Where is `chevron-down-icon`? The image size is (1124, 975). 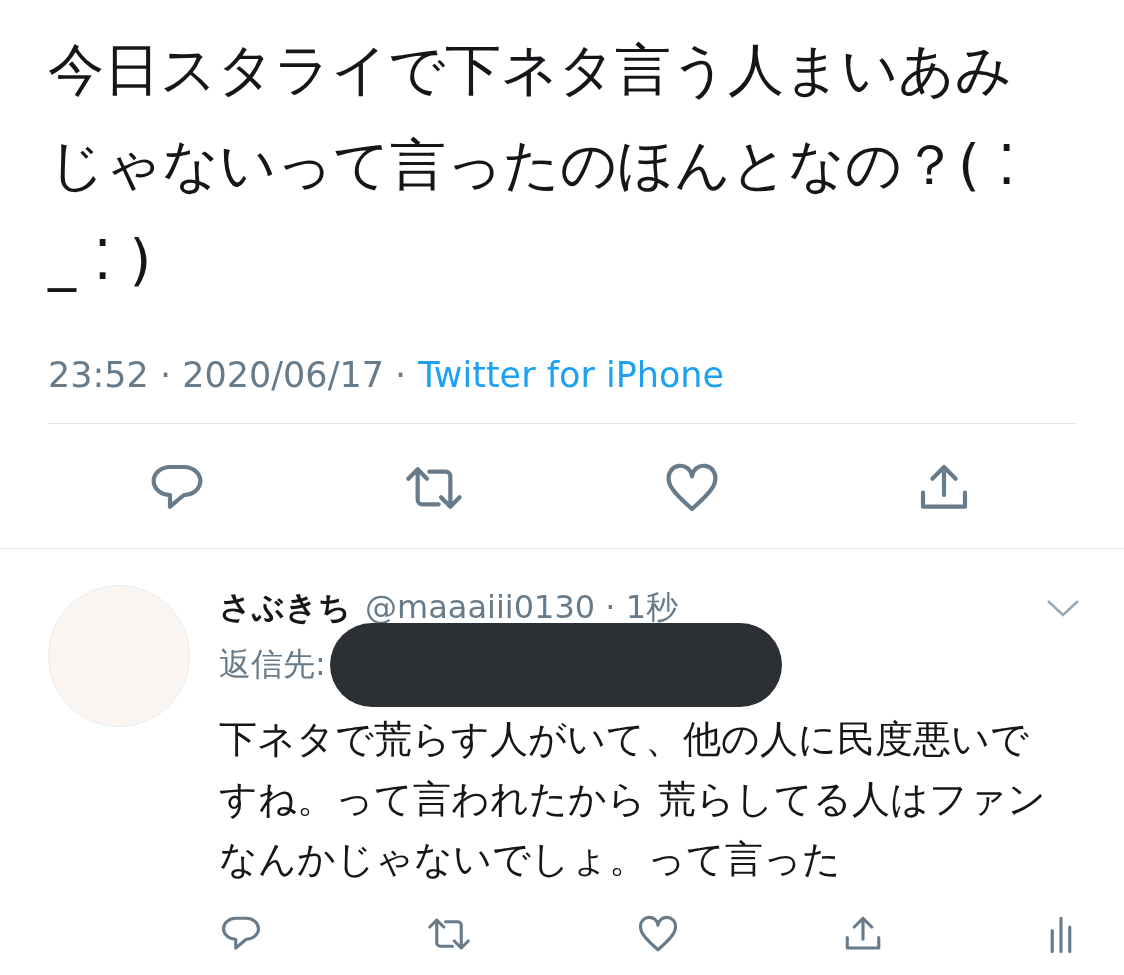 chevron-down-icon is located at coordinates (1063, 608).